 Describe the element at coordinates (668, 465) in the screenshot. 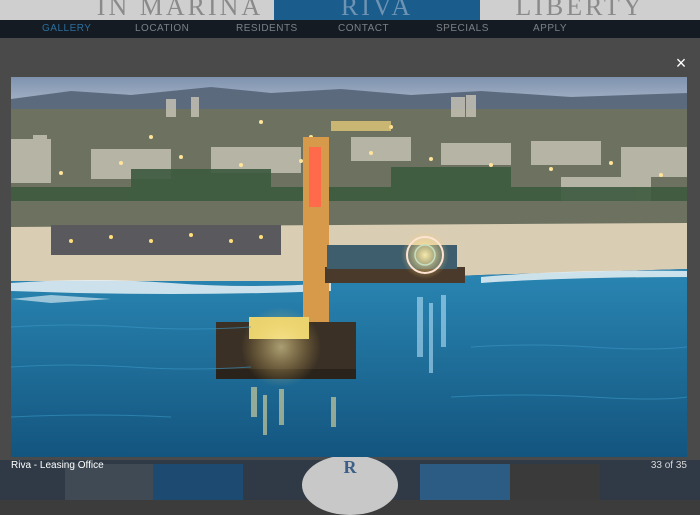

I see `lightbox-counter: 33 of 35` at that location.